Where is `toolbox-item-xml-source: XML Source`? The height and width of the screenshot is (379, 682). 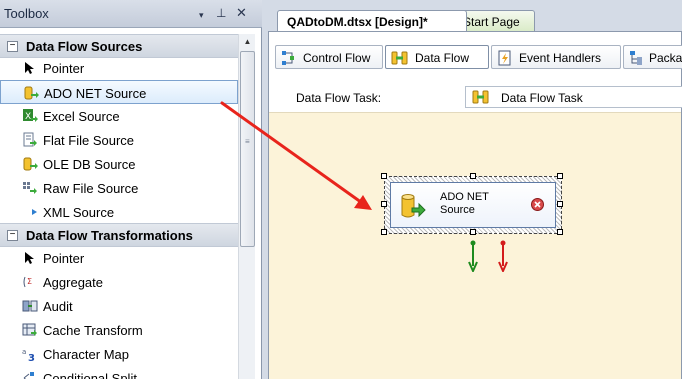
toolbox-item-xml-source: XML Source is located at coordinates (119, 212).